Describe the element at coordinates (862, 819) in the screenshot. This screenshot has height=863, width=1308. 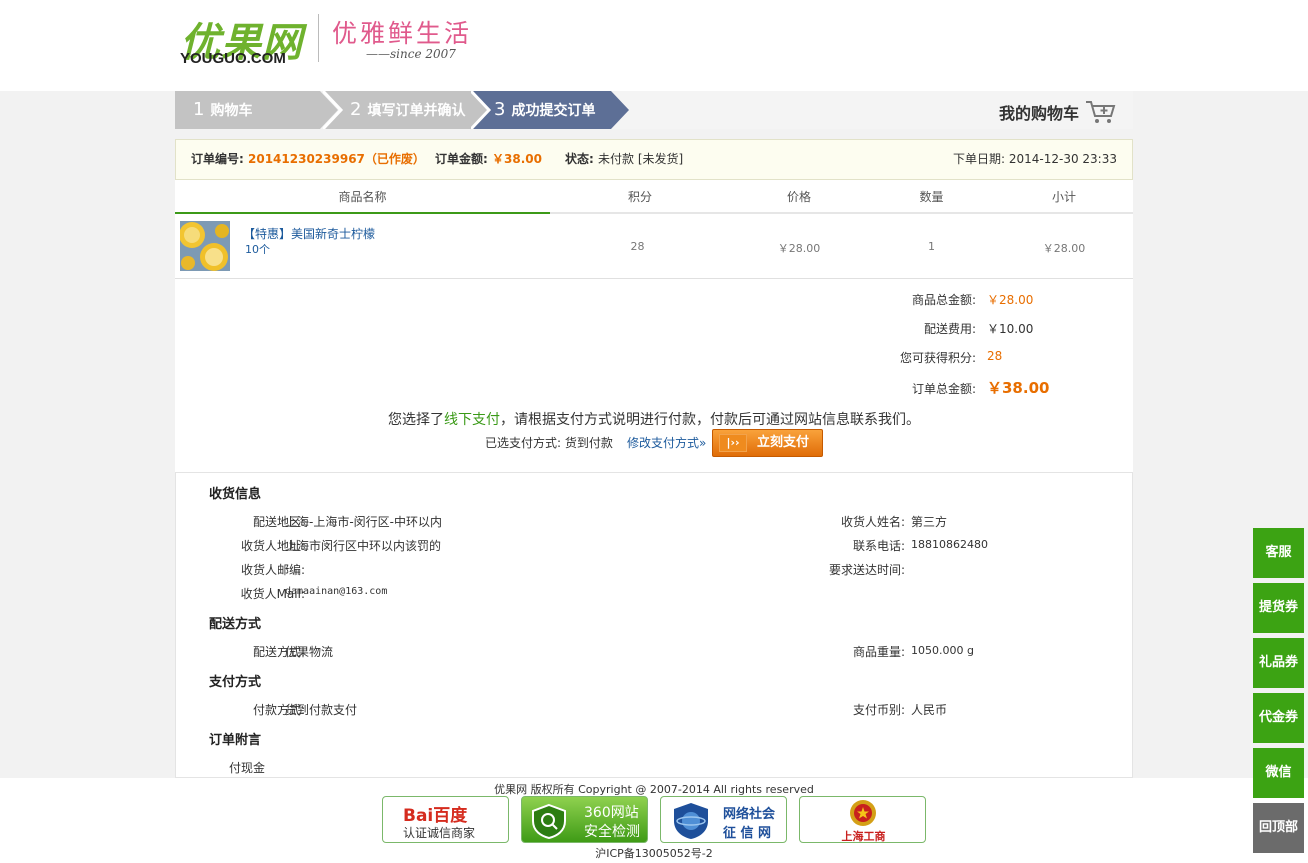
I see `shanghai-icbc-badge: 上海工商` at that location.